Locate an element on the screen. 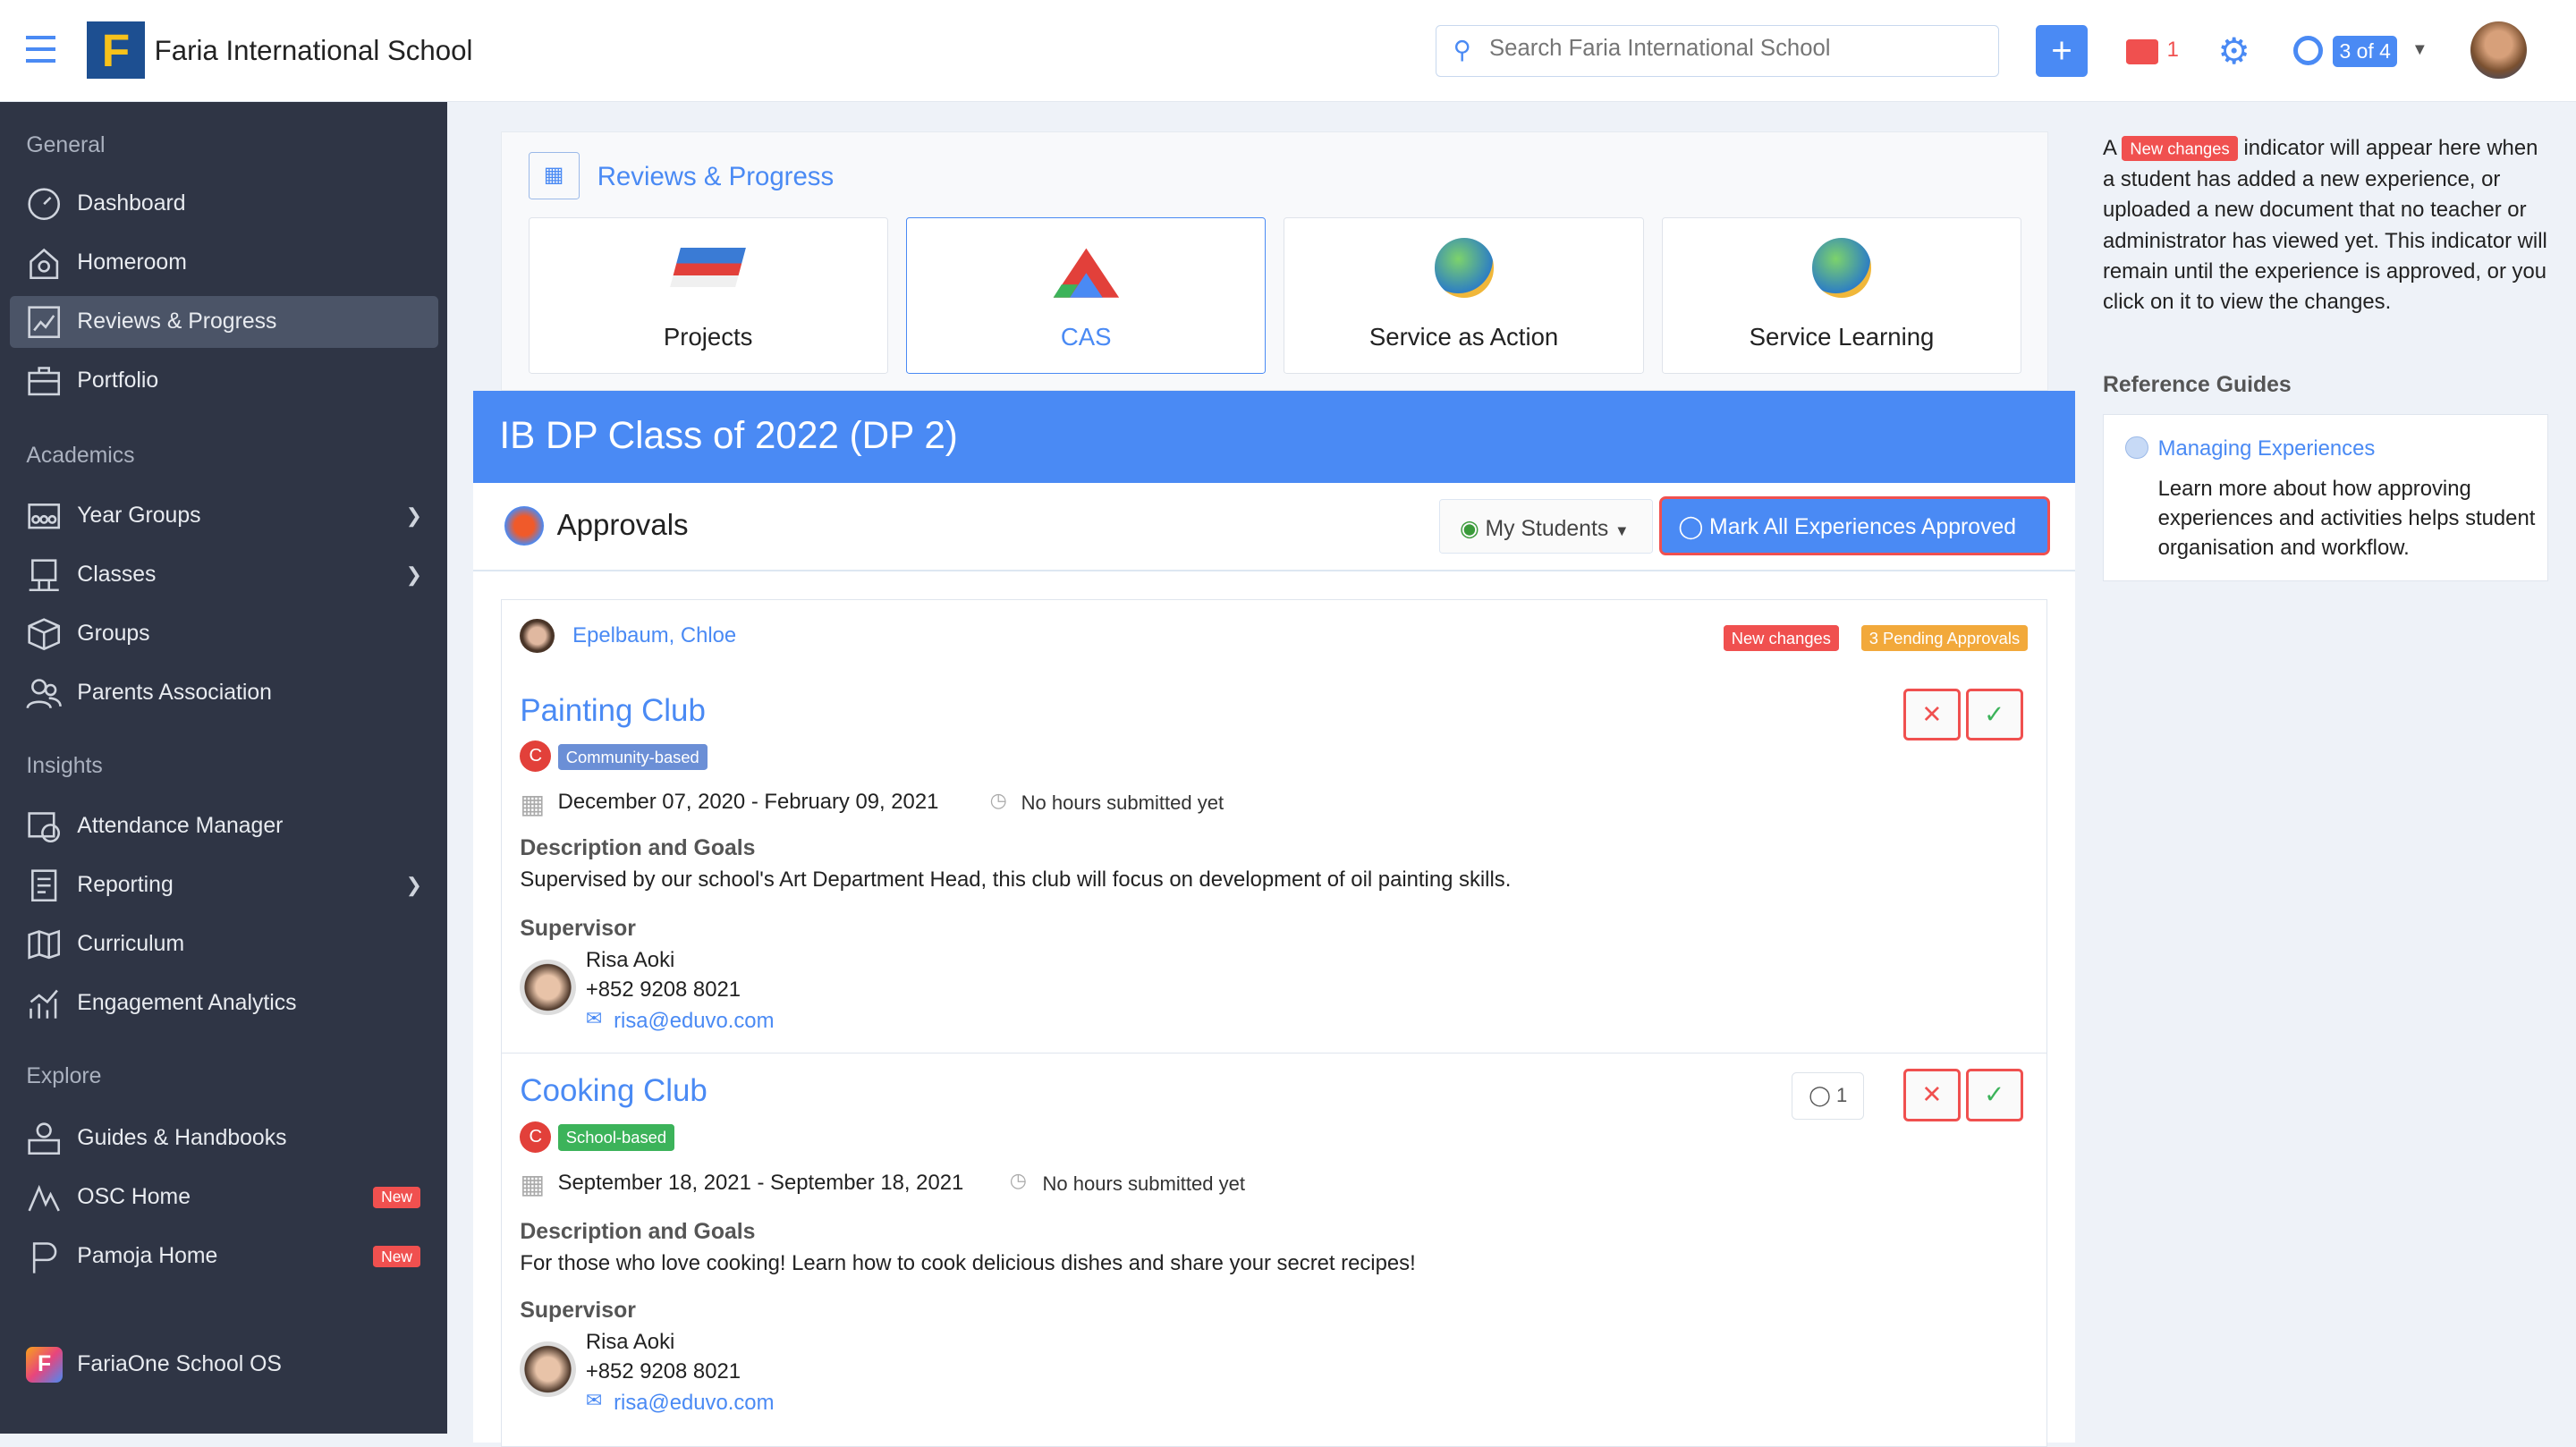 The image size is (2576, 1447). search-input is located at coordinates (1732, 48).